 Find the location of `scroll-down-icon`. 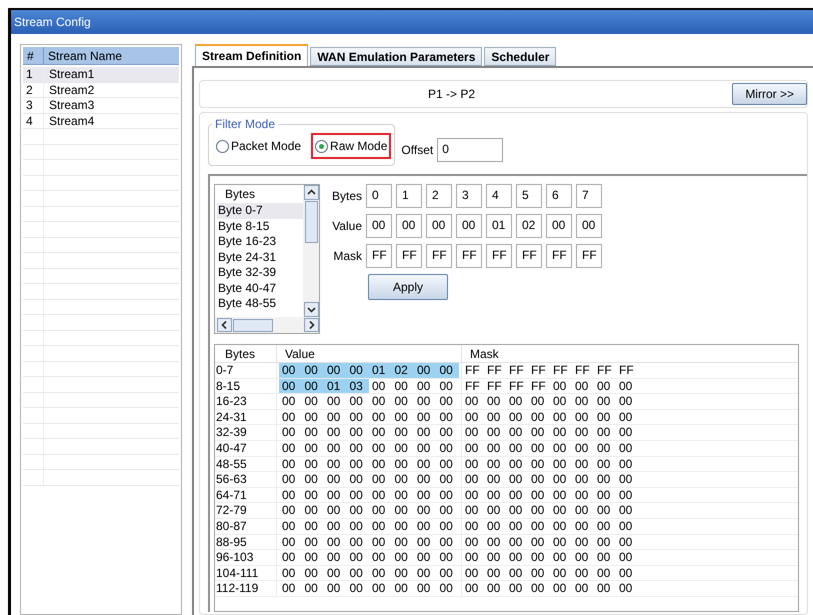

scroll-down-icon is located at coordinates (311, 309).